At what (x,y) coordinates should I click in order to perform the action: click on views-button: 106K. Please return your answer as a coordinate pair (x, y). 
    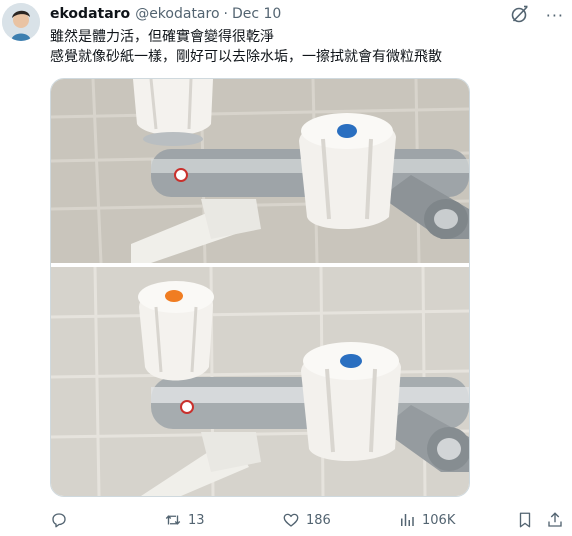
    Looking at the image, I should click on (426, 520).